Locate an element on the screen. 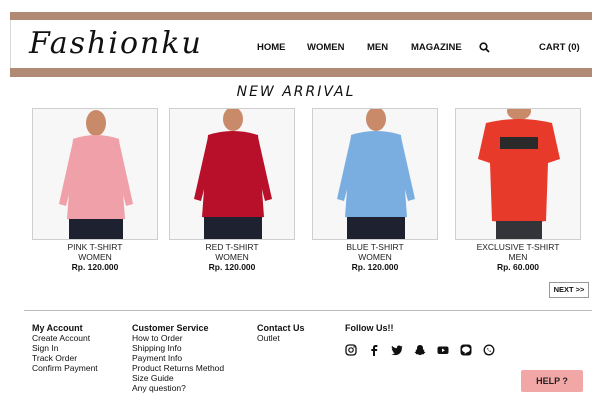 The image size is (592, 394). section-title: NEW ARRIVAL is located at coordinates (296, 92).